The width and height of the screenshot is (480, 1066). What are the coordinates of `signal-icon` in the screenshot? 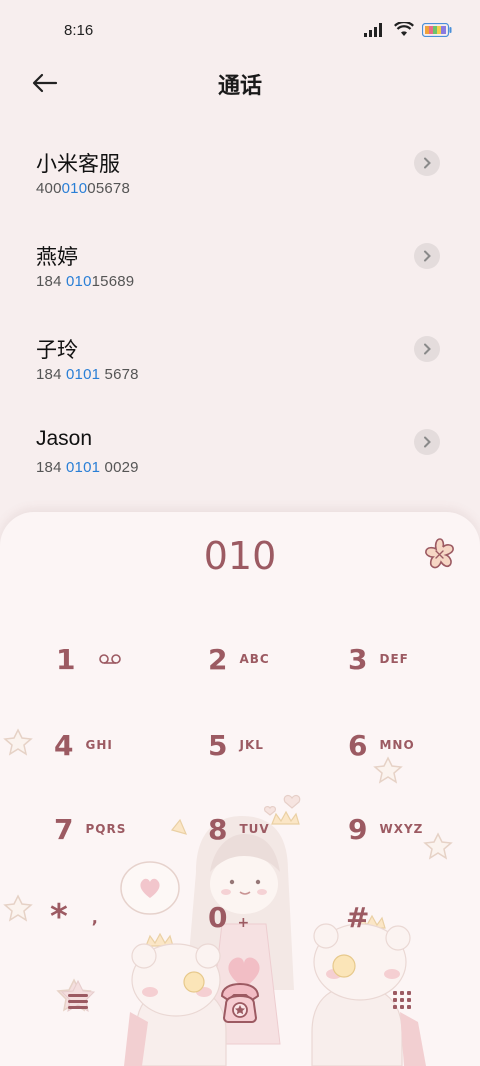 It's located at (373, 29).